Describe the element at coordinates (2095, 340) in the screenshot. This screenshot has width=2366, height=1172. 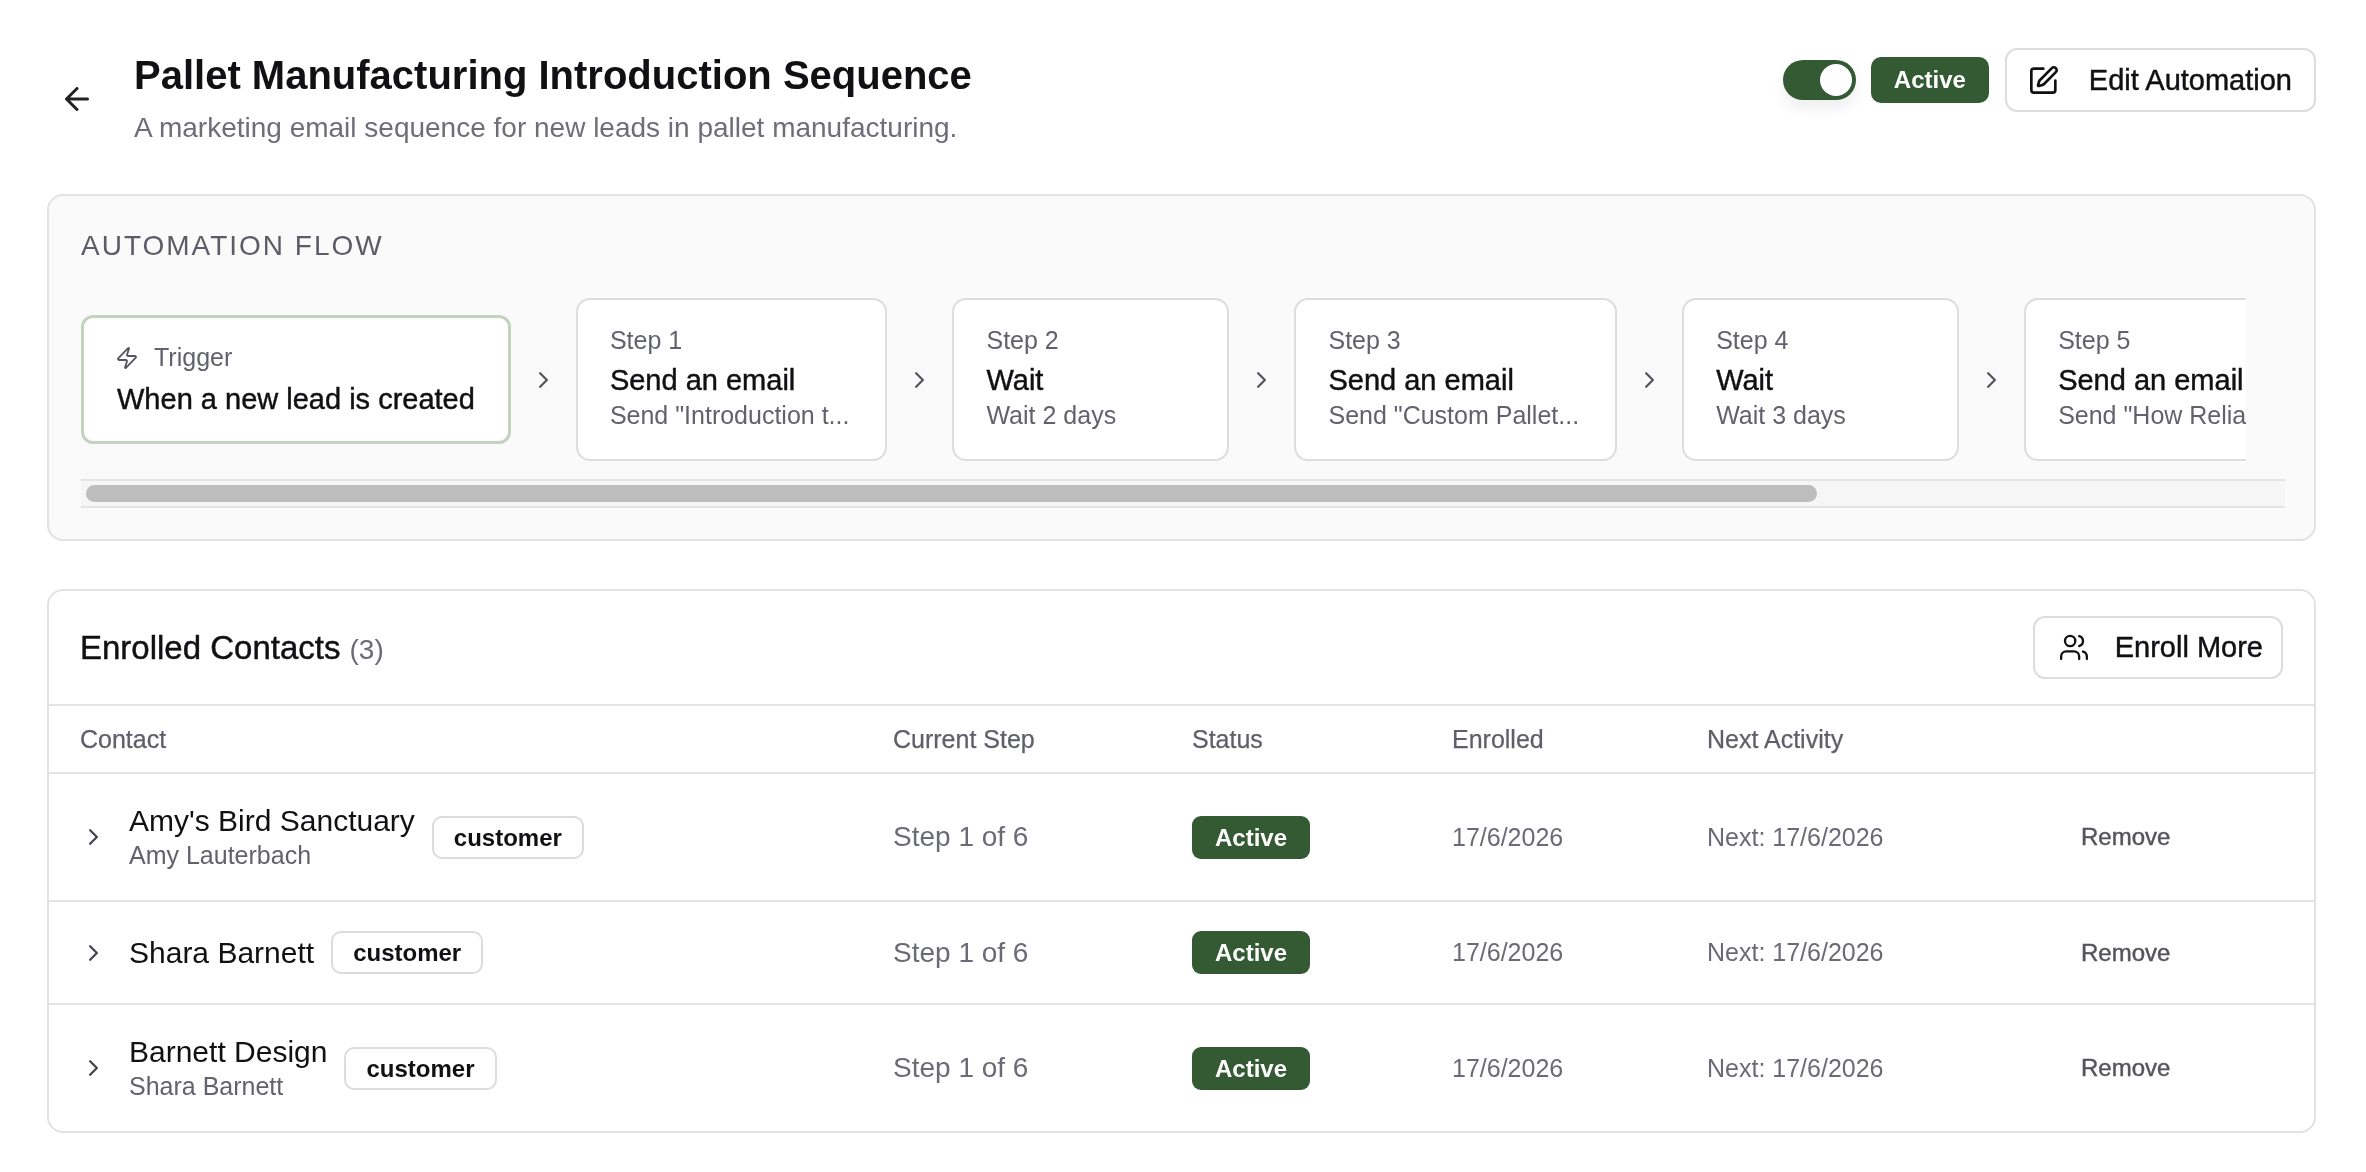
I see `node-label: Step 5` at that location.